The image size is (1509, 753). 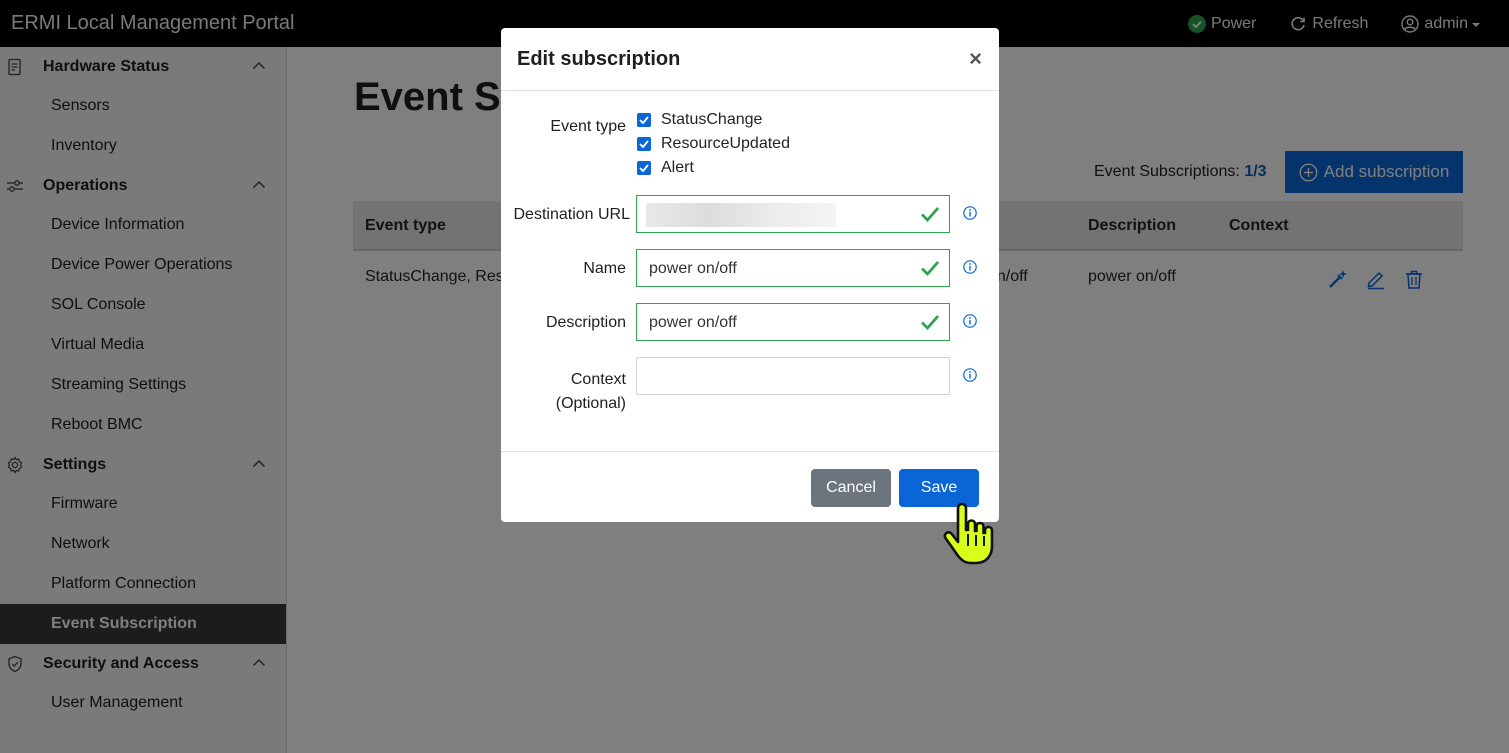 I want to click on name-value: power on/off, so click(x=693, y=268).